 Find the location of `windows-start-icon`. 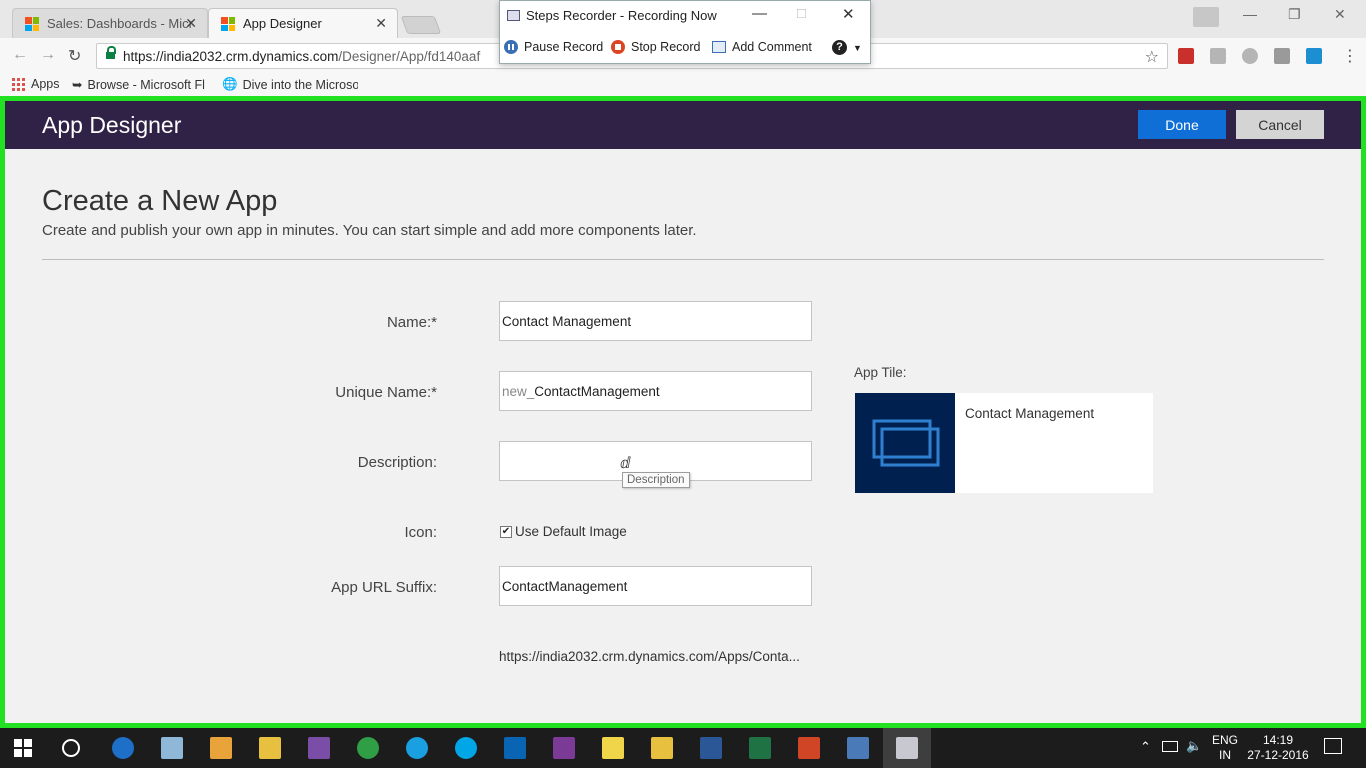

windows-start-icon is located at coordinates (23, 748).